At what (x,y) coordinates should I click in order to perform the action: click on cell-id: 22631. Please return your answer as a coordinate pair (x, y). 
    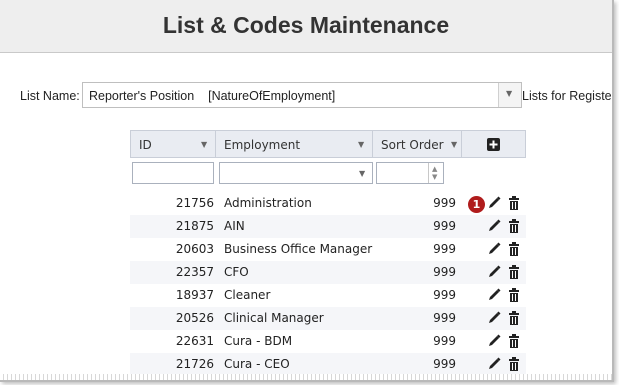
    Looking at the image, I should click on (194, 341).